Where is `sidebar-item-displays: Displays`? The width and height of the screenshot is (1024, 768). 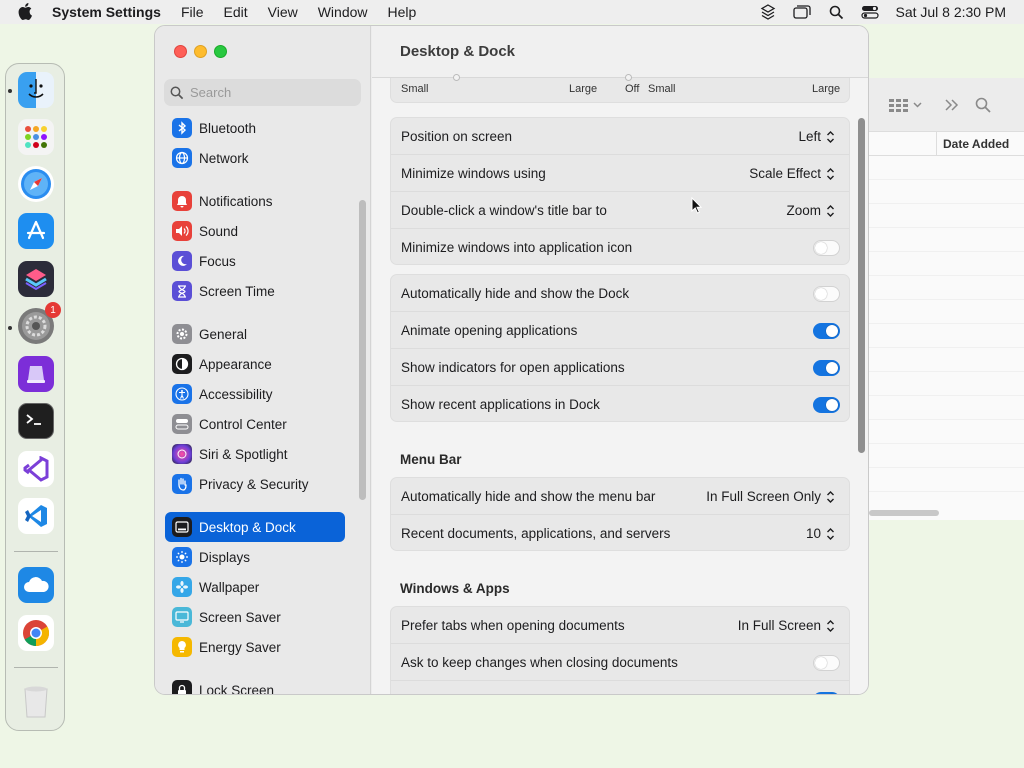
sidebar-item-displays: Displays is located at coordinates (255, 557).